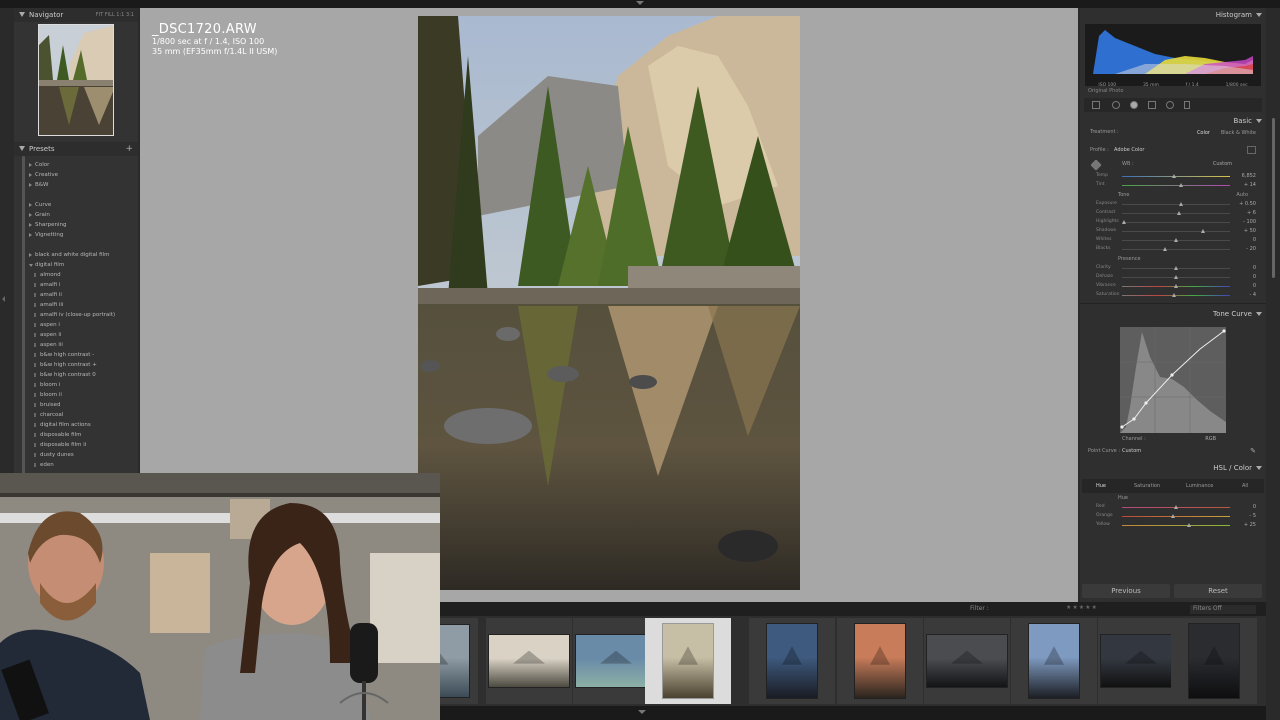 The width and height of the screenshot is (1280, 720). I want to click on preset-group: Sharpening, so click(83, 225).